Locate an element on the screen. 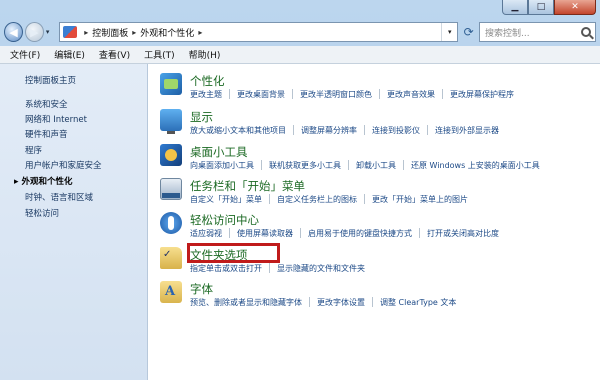 Image resolution: width=600 pixels, height=380 pixels. taskbar-icon is located at coordinates (171, 189).